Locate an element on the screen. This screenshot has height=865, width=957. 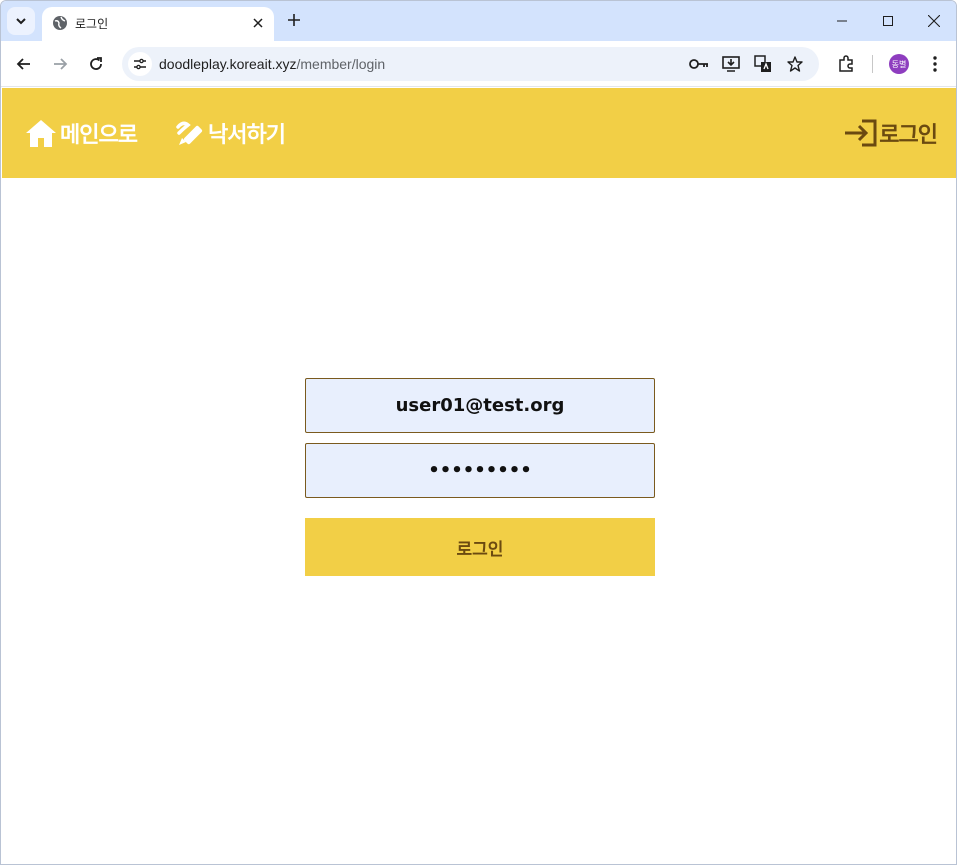
arrow-left-icon is located at coordinates (23, 64).